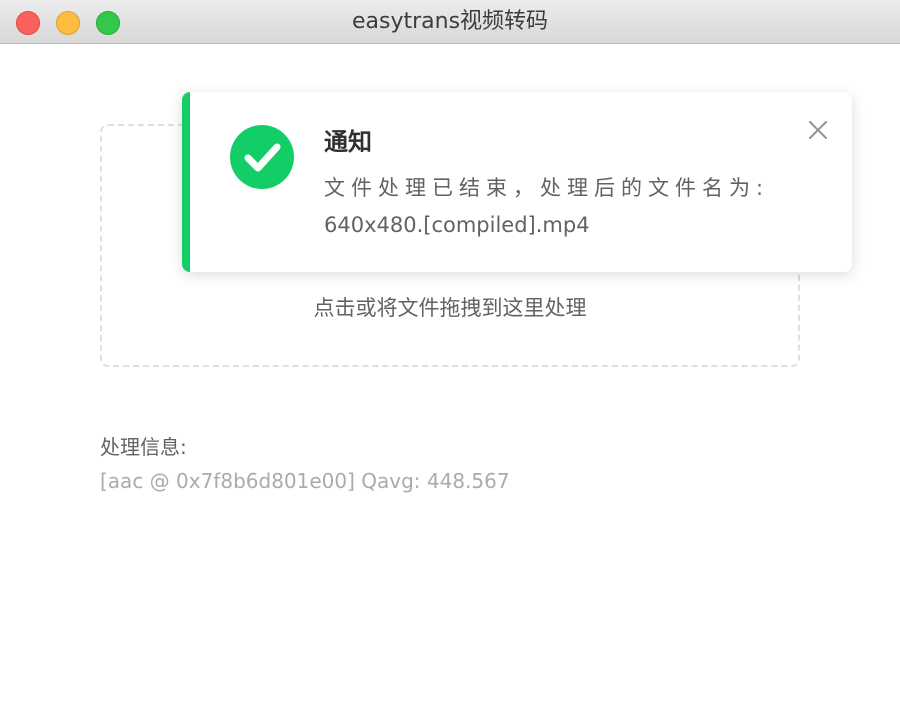  What do you see at coordinates (262, 157) in the screenshot?
I see `check-circle-icon` at bounding box center [262, 157].